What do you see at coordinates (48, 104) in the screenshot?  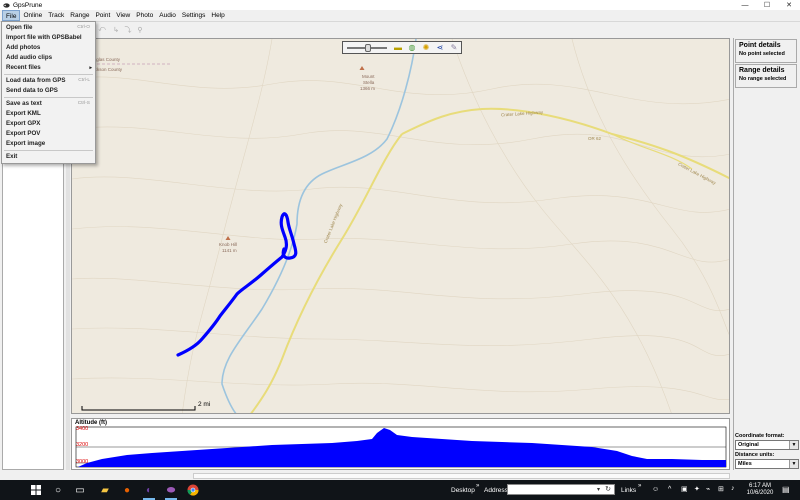 I see `menu-save-text: Save as text Ctrl-S` at bounding box center [48, 104].